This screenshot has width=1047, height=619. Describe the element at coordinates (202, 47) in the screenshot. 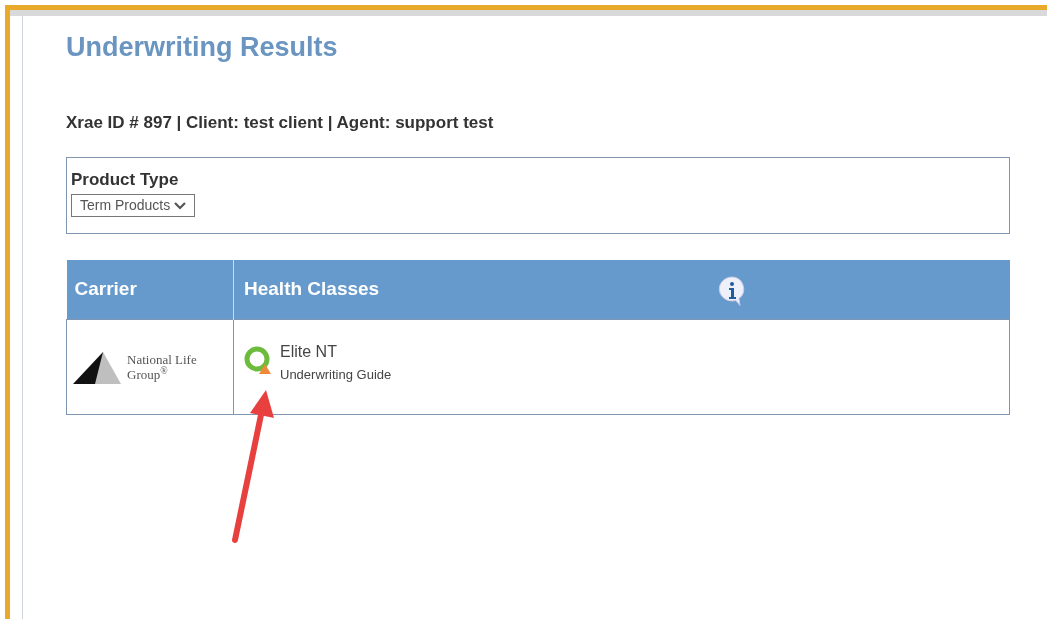

I see `page-title: Underwriting Results` at that location.